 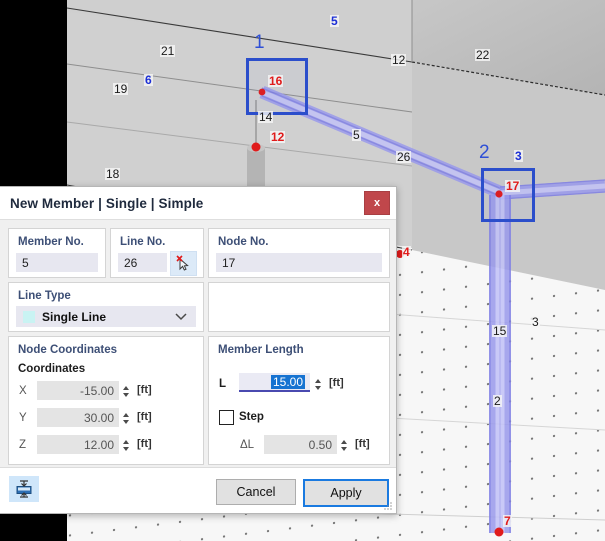 What do you see at coordinates (142, 262) in the screenshot?
I see `line-no-field: 26` at bounding box center [142, 262].